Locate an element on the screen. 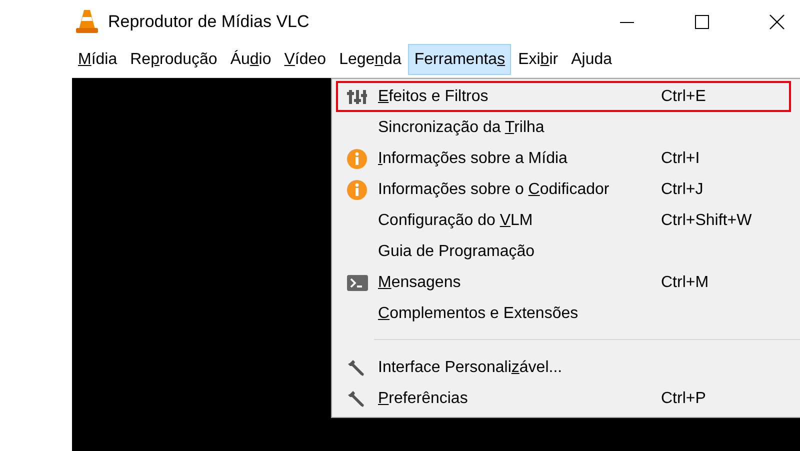  menu-item: Sincronização da Trilha is located at coordinates (563, 127).